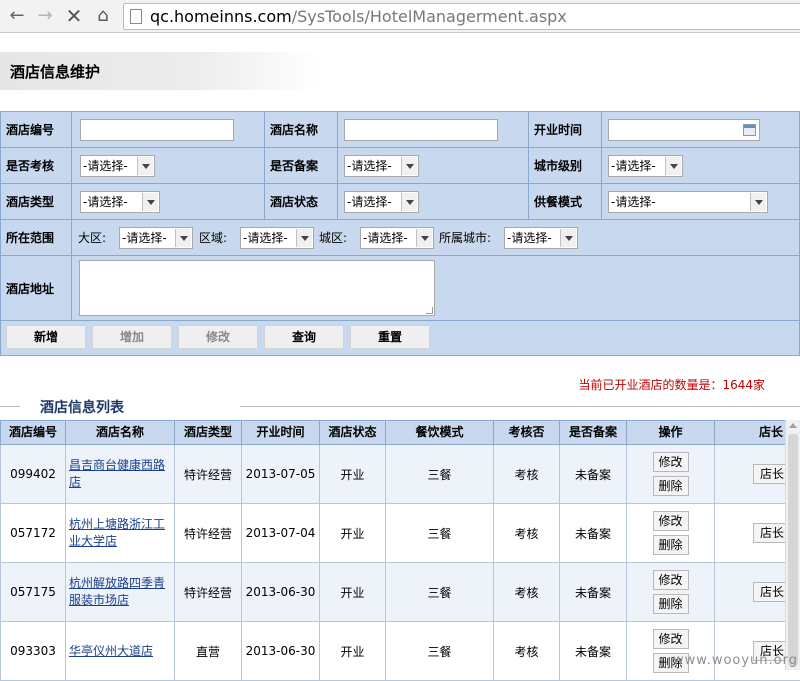 Image resolution: width=800 pixels, height=681 pixels. Describe the element at coordinates (157, 130) in the screenshot. I see `hotel-code-input` at that location.